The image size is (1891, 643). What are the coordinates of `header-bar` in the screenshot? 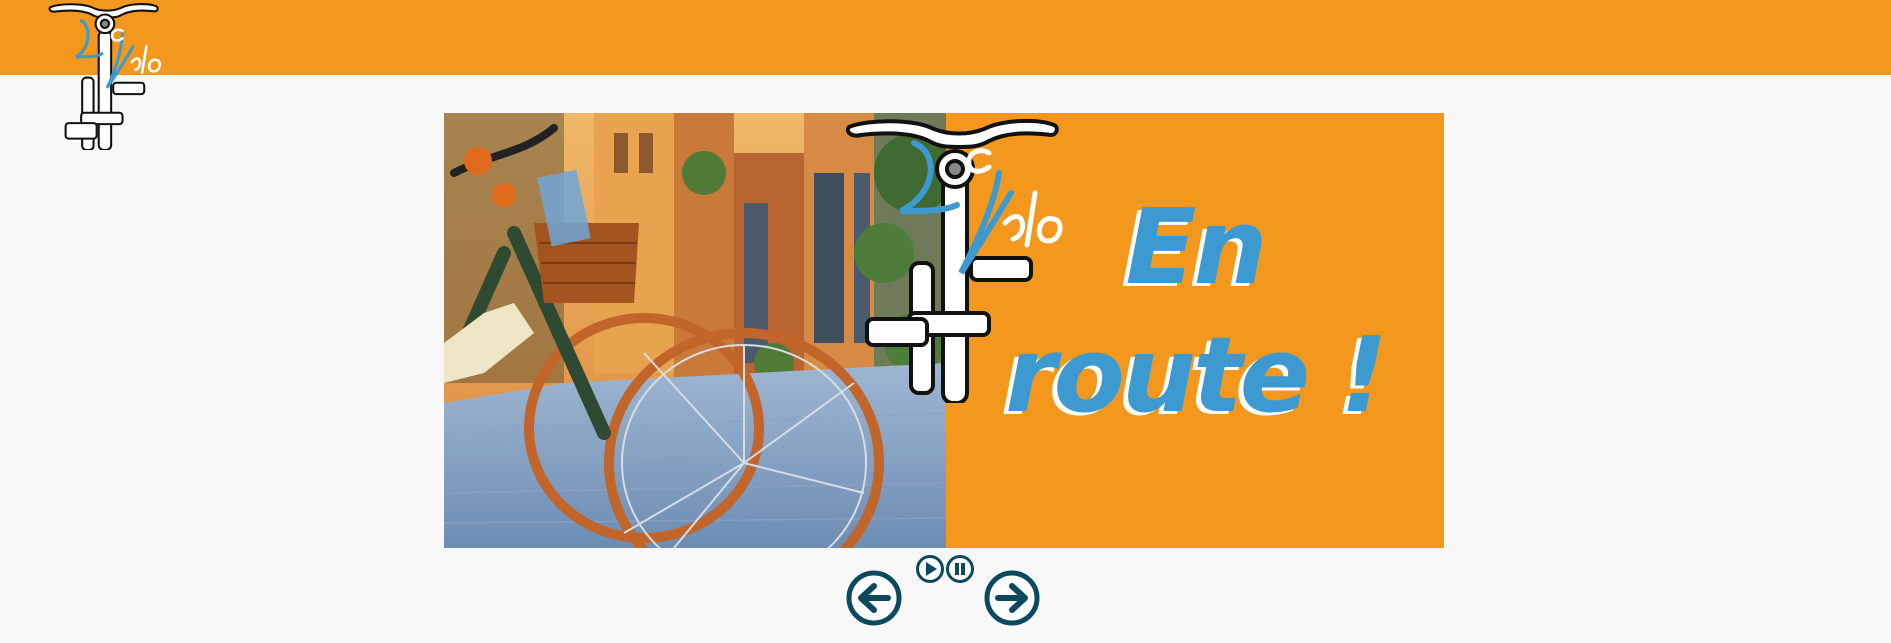 It's located at (945, 37).